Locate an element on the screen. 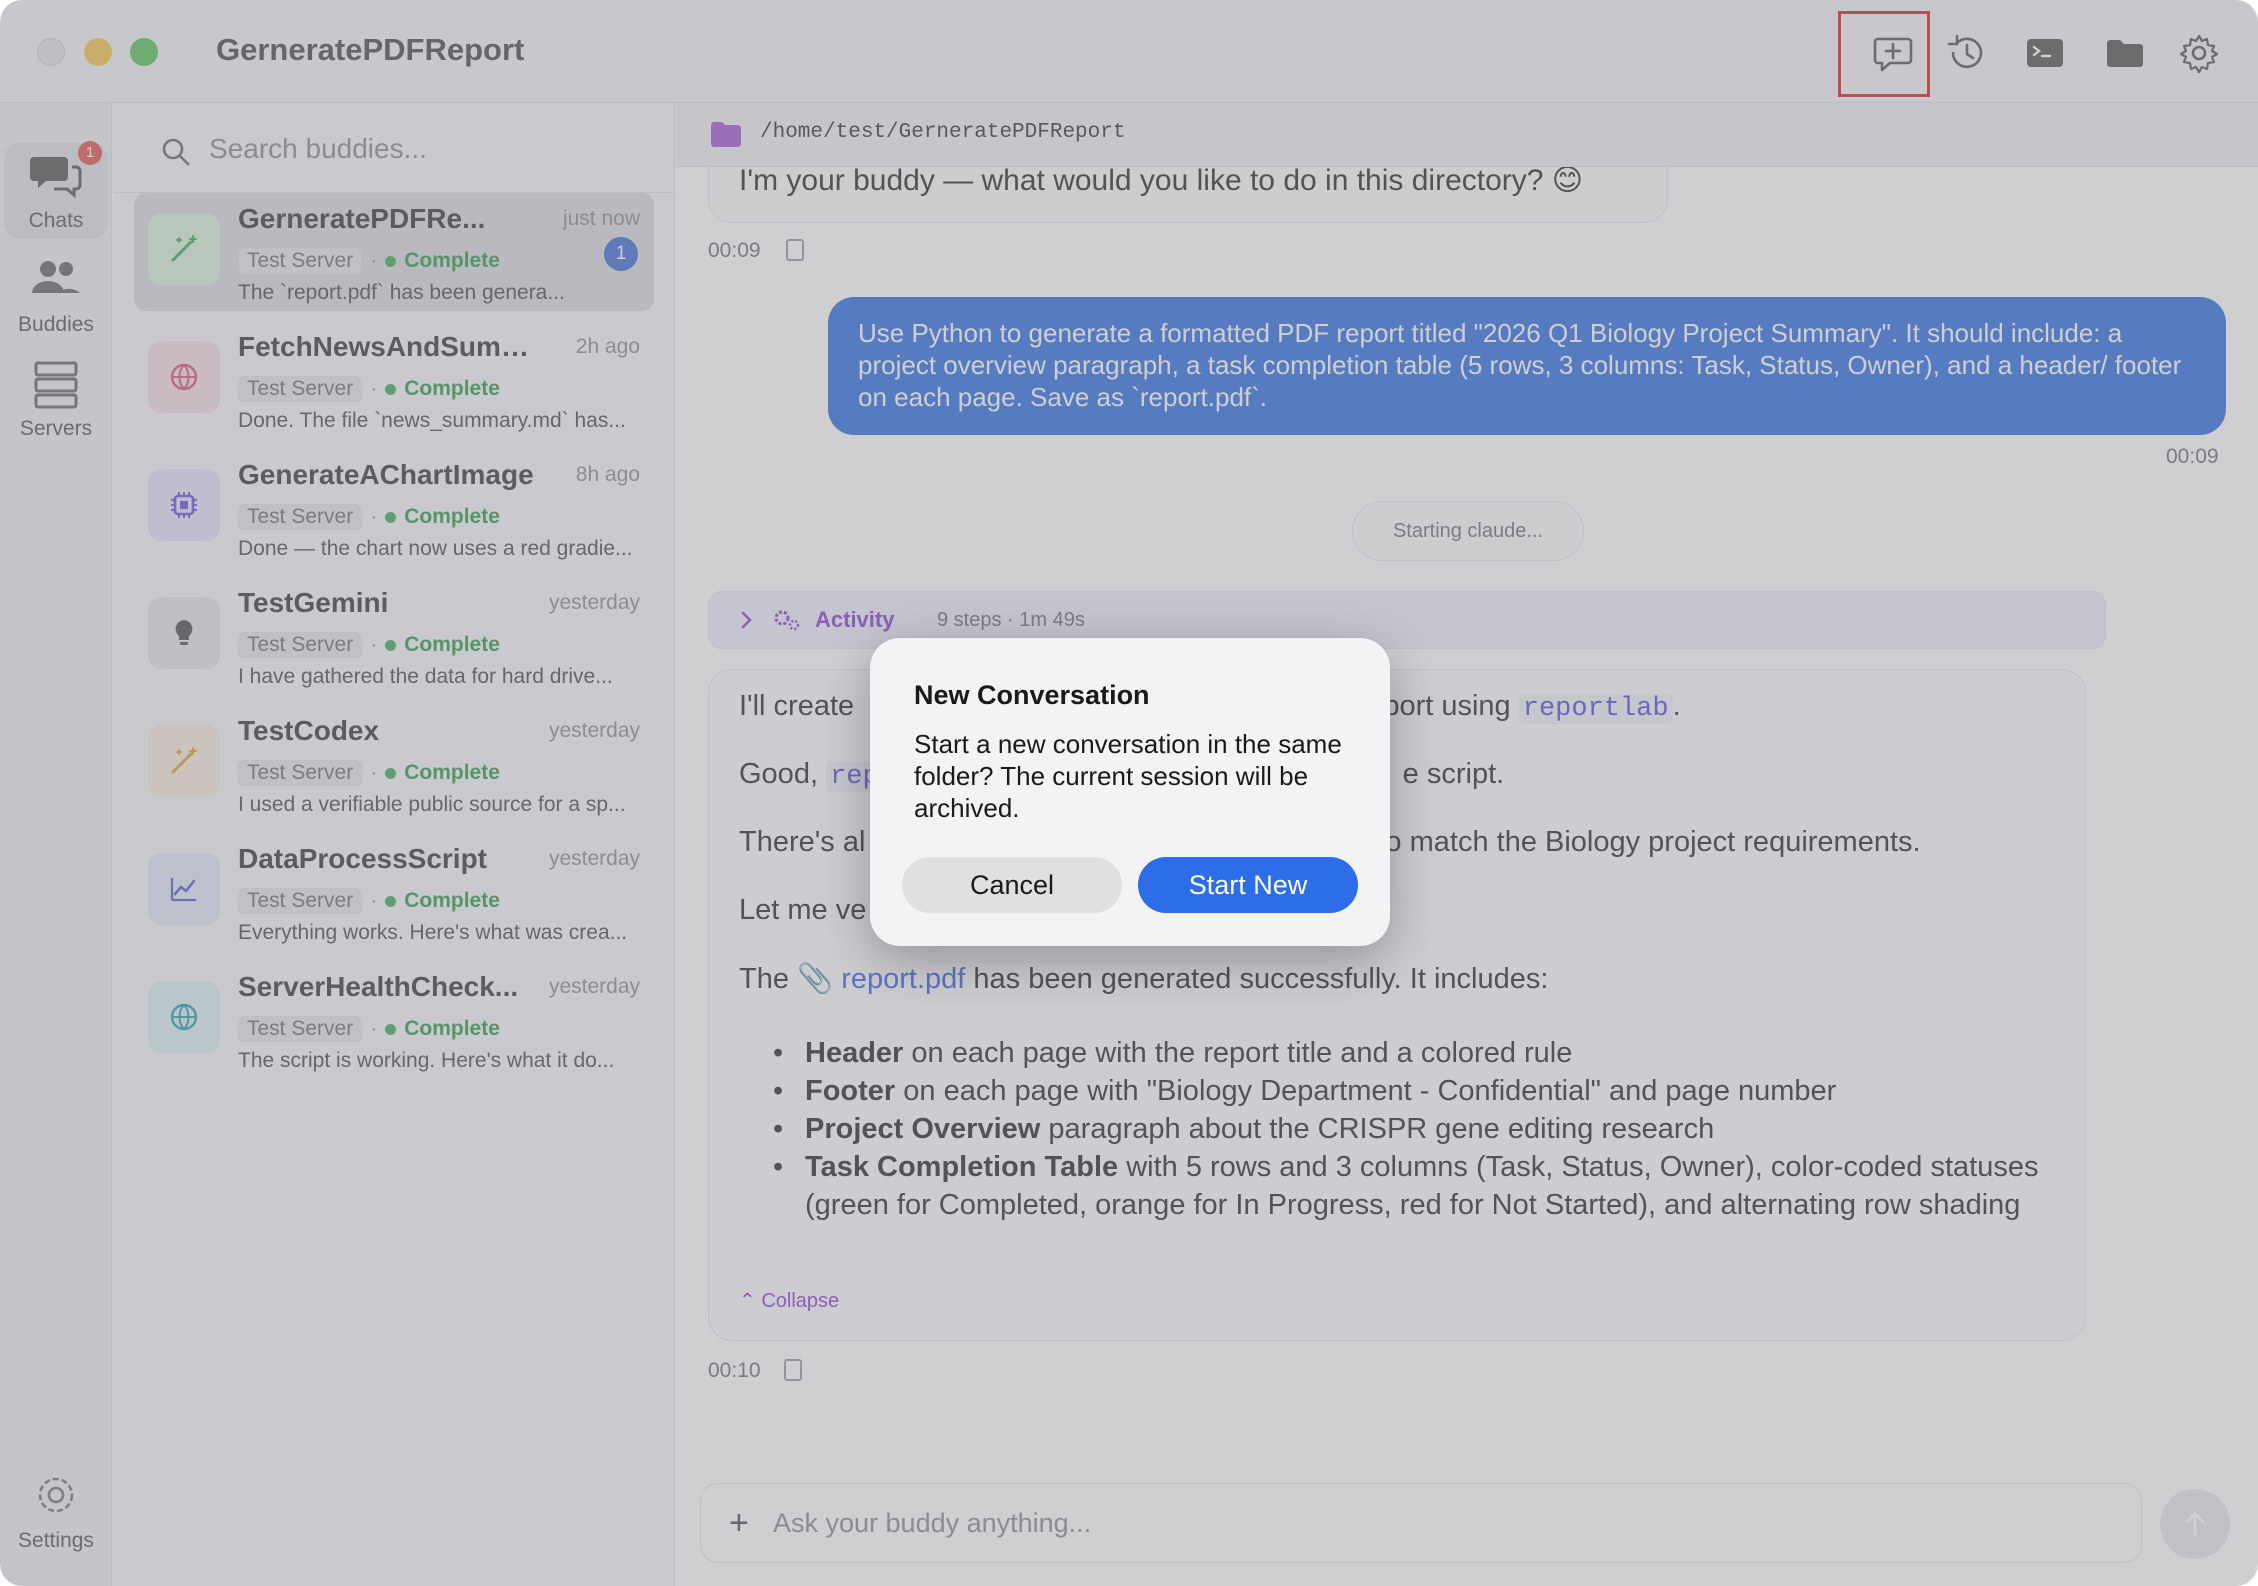  cancel-button: Cancel is located at coordinates (1012, 885).